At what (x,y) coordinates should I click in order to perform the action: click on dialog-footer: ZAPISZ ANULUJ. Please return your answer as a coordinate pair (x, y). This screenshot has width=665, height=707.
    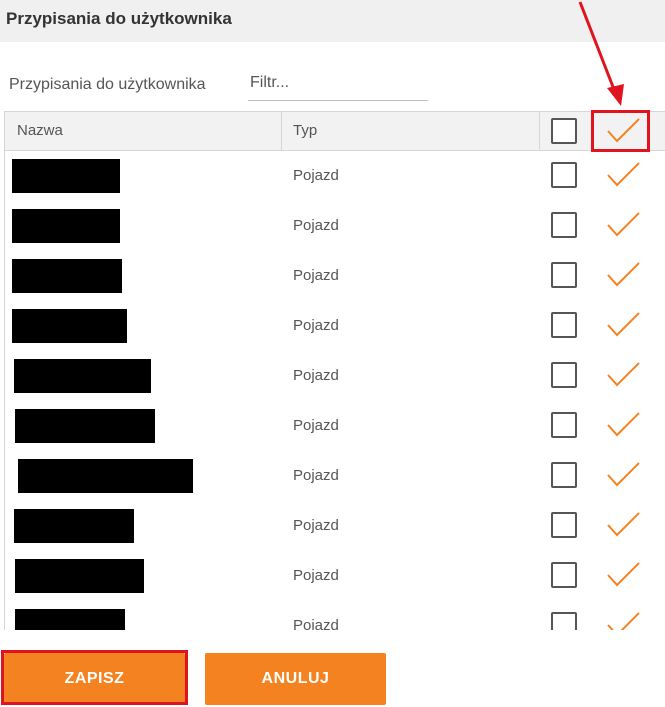
    Looking at the image, I should click on (332, 668).